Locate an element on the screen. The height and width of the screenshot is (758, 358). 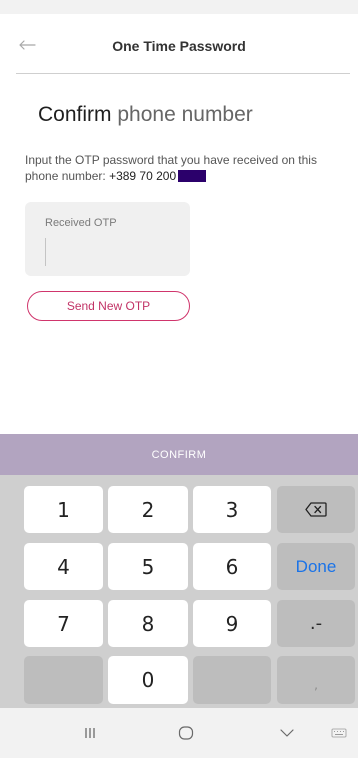
key-6: 6 is located at coordinates (232, 566).